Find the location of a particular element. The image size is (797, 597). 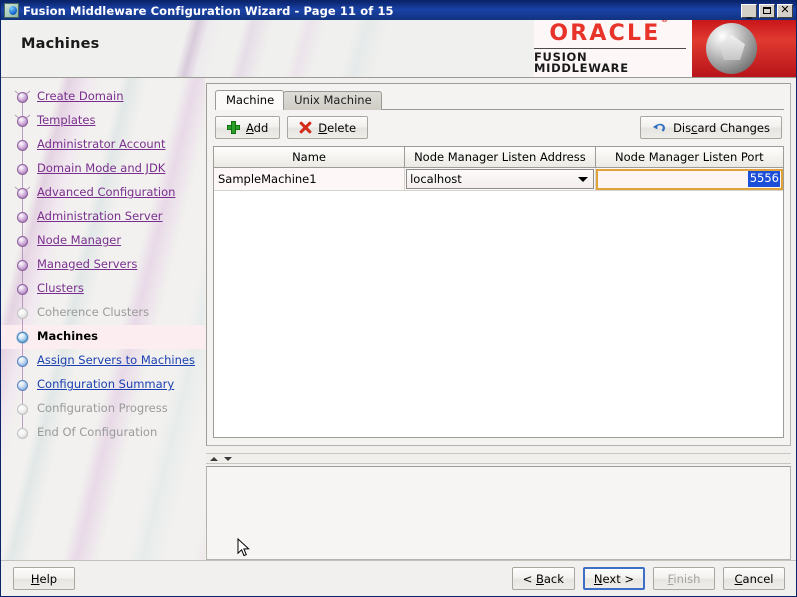

product-name: FUSION MIDDLEWARE is located at coordinates (581, 62).